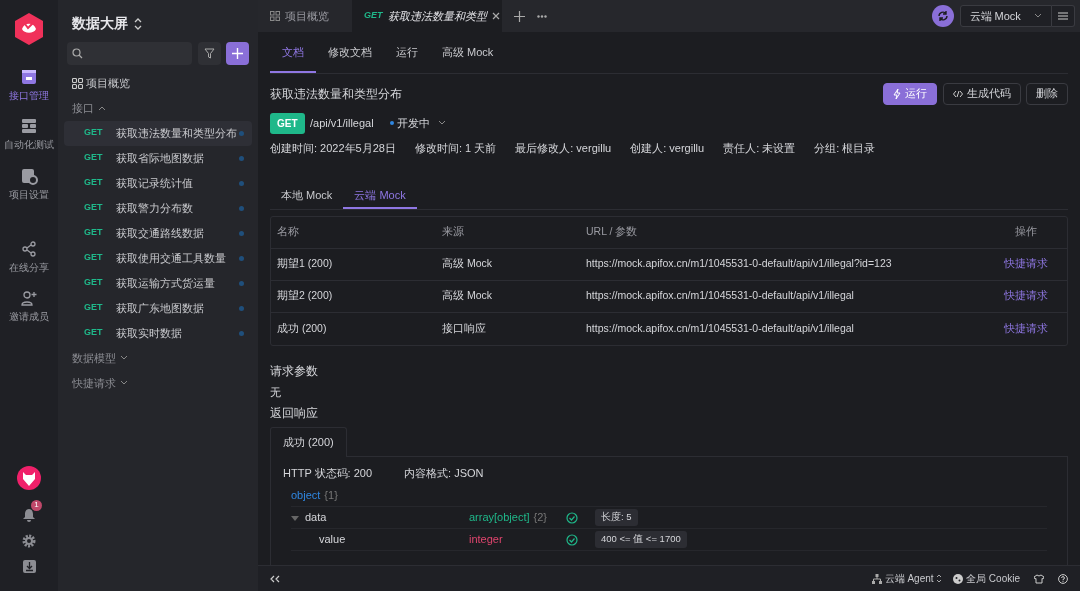  Describe the element at coordinates (759, 148) in the screenshot. I see `meta-info: 责任人: 未设置` at that location.